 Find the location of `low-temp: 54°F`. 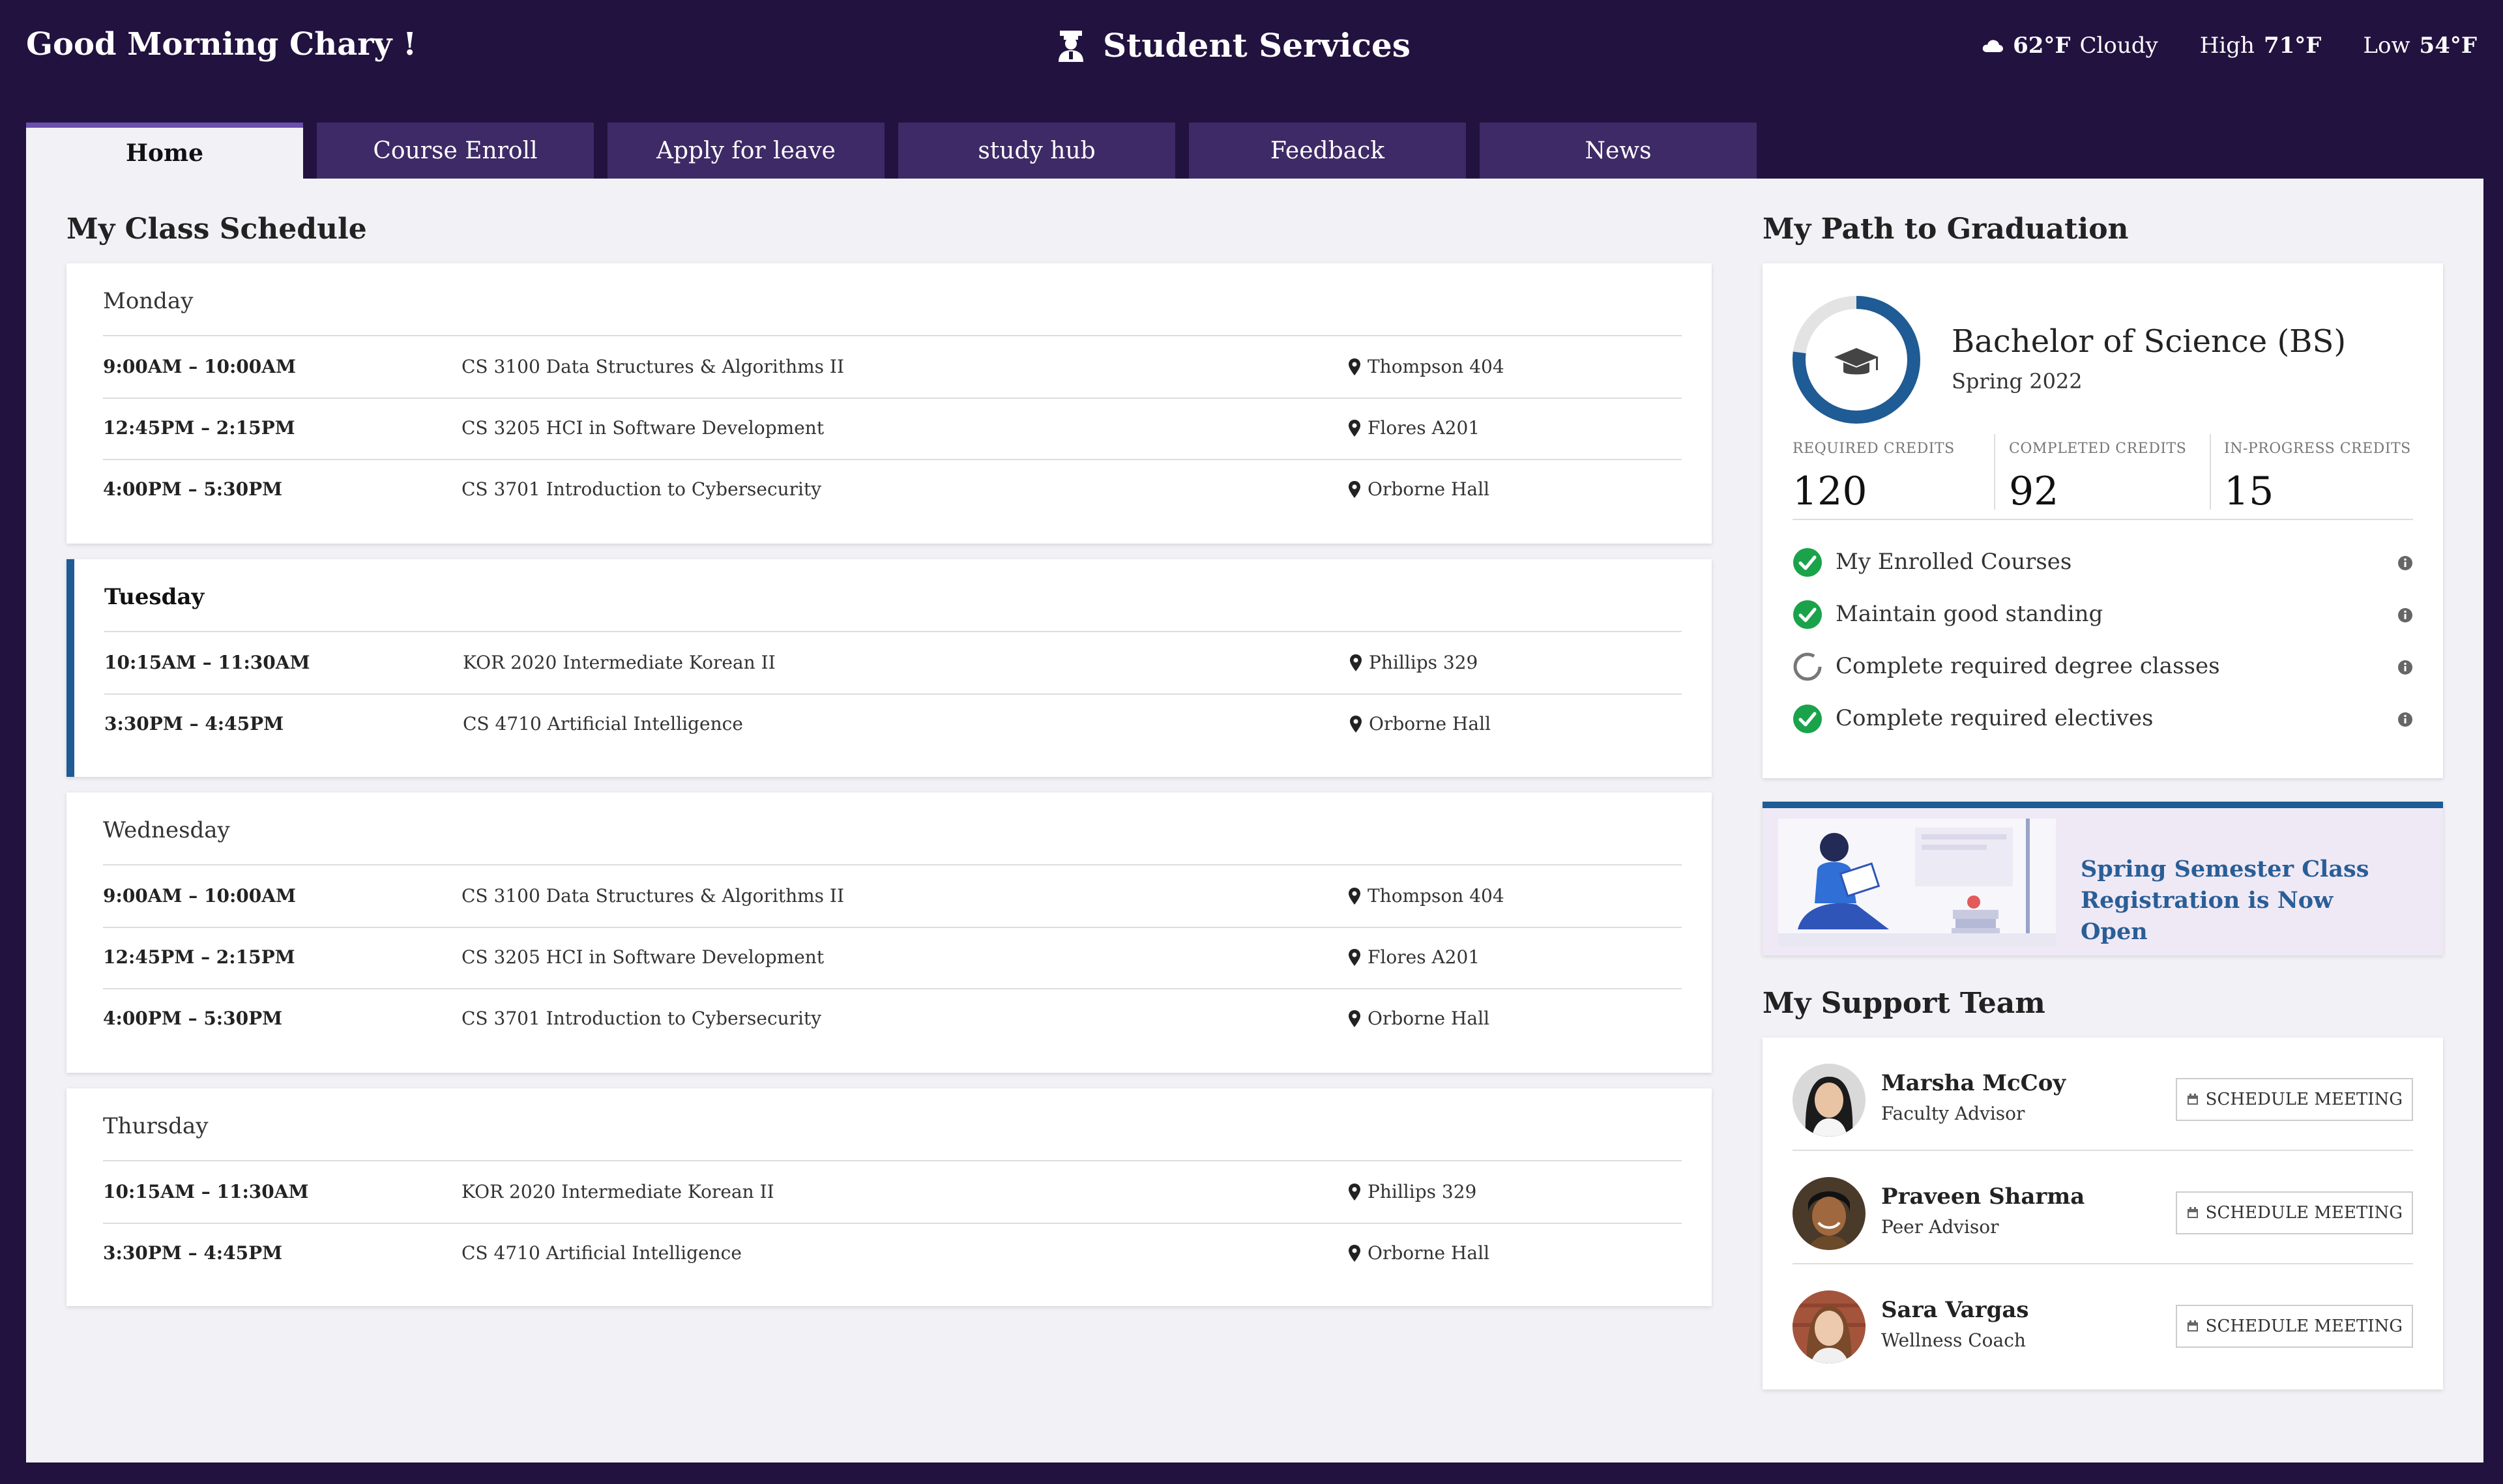

low-temp: 54°F is located at coordinates (2448, 46).